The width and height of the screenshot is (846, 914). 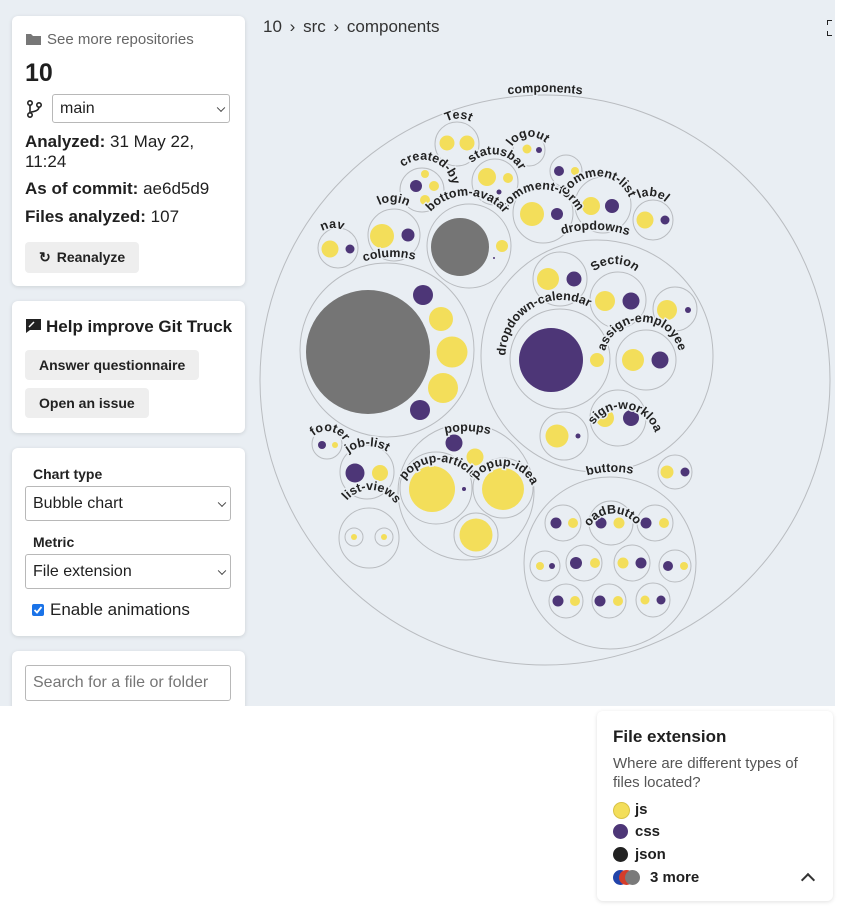 I want to click on legend-more: 3 more, so click(x=718, y=878).